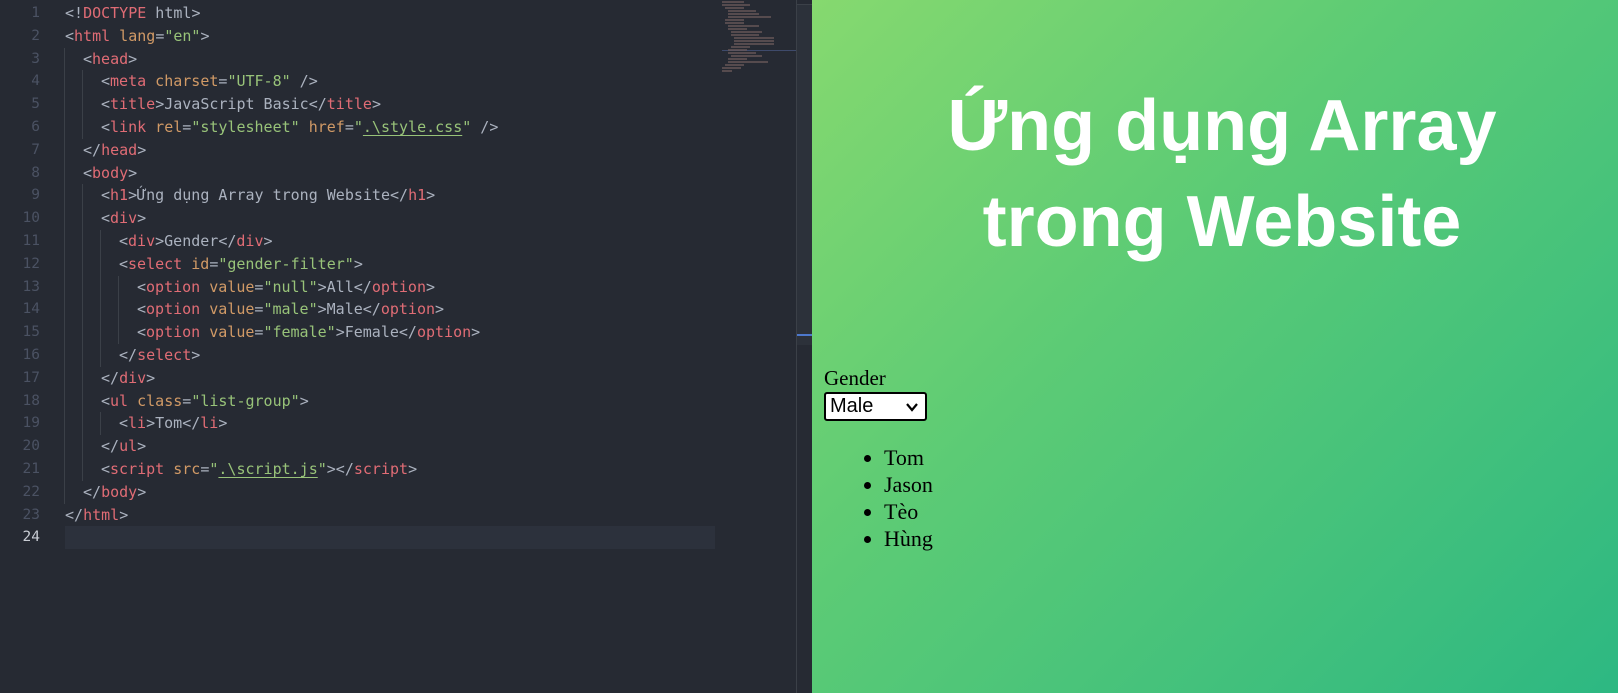 The image size is (1618, 693). I want to click on code-token: =, so click(349, 126).